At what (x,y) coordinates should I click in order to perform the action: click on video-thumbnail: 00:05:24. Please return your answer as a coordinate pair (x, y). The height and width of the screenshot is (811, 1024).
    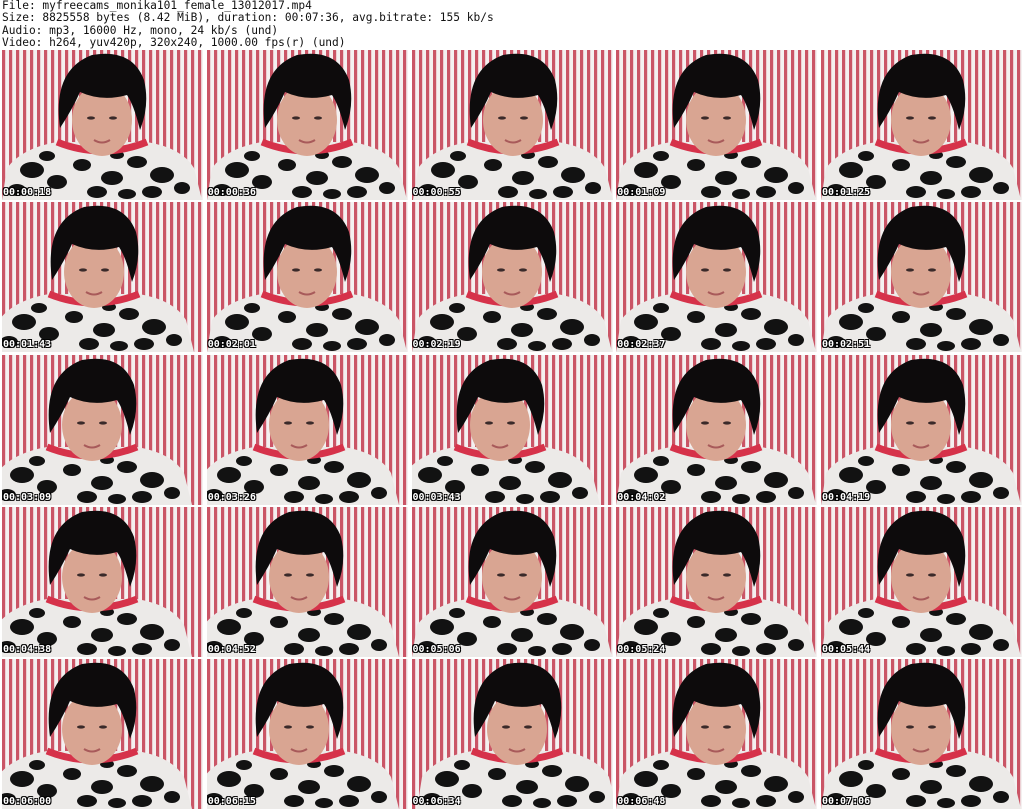
    Looking at the image, I should click on (717, 581).